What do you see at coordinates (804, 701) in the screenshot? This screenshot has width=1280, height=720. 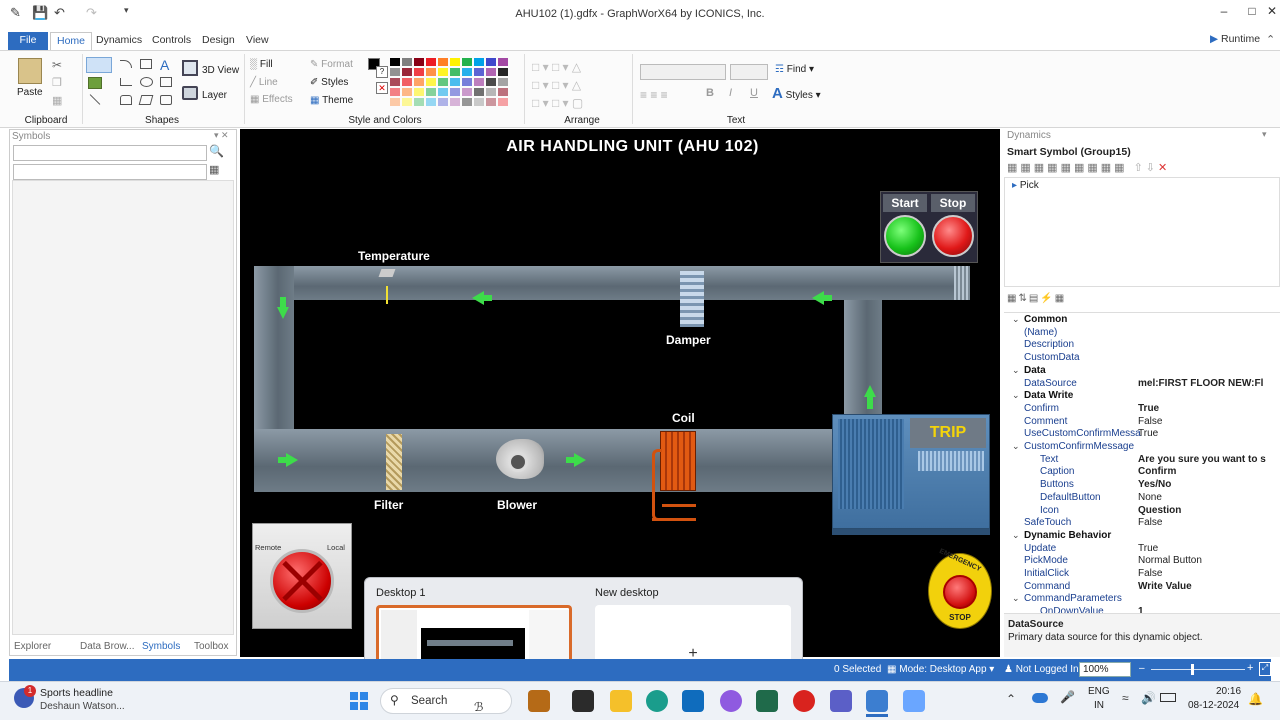 I see `wps-office-icon` at bounding box center [804, 701].